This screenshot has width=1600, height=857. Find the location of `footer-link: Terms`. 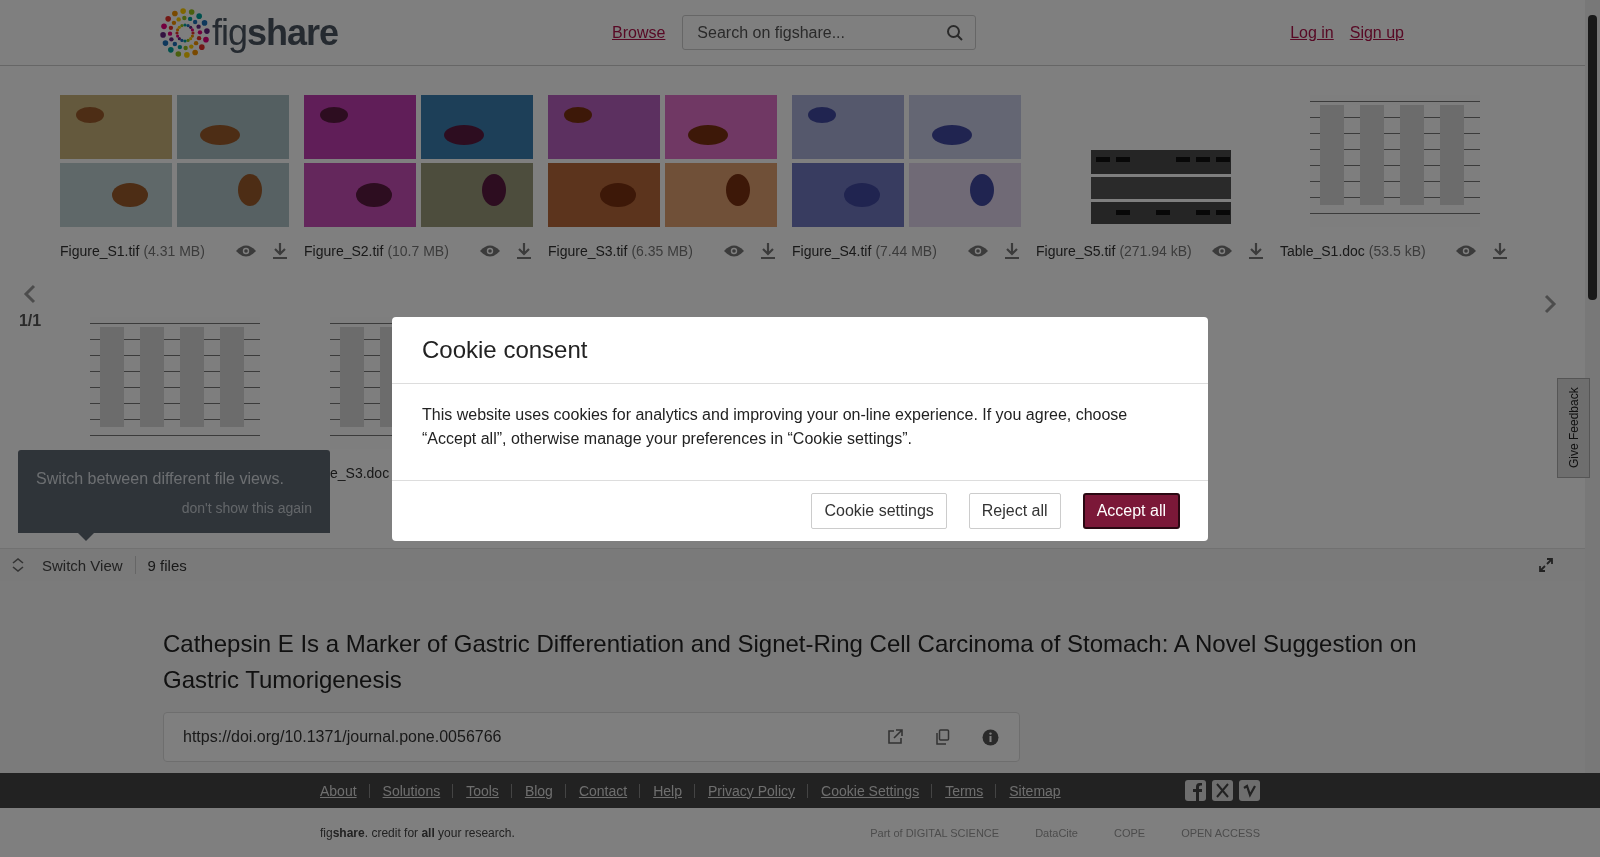

footer-link: Terms is located at coordinates (957, 790).